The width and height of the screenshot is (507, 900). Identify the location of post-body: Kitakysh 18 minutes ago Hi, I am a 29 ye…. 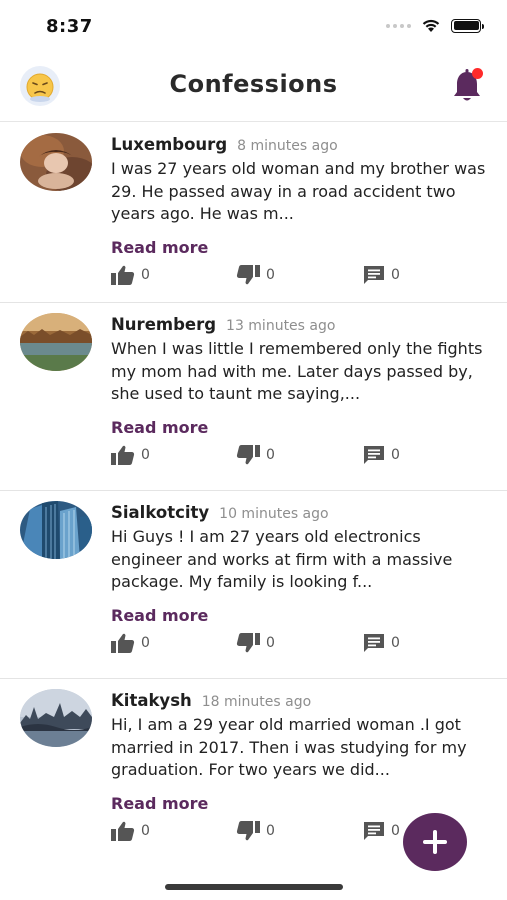
(301, 752).